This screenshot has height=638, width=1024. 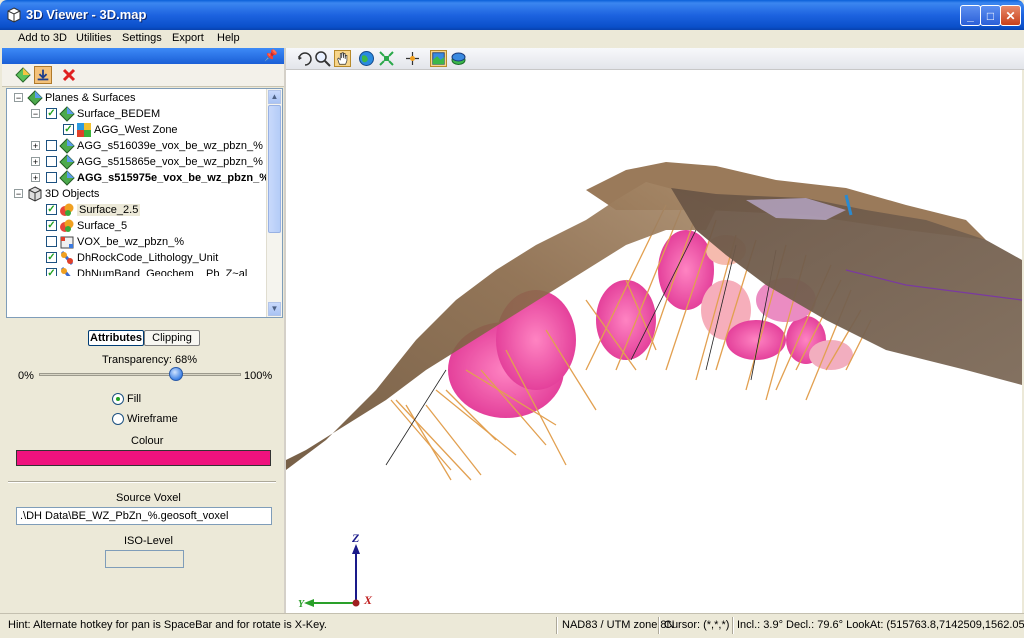 I want to click on tree-node-agg-515975e: + AGG_s515975e_vox_be_wz_pbzn_%, so click(x=138, y=178).